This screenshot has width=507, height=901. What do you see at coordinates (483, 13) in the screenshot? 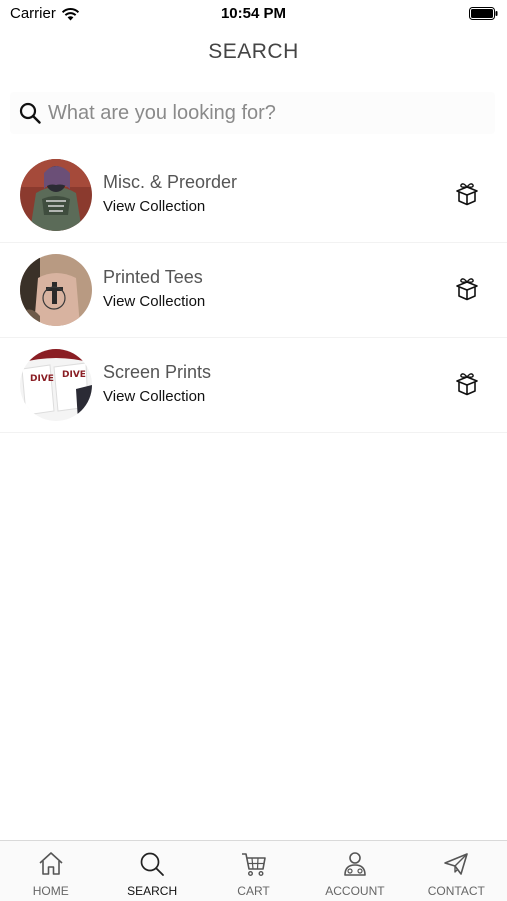
I see `battery-icon` at bounding box center [483, 13].